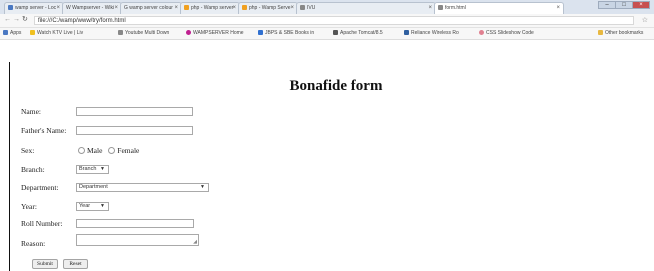 The height and width of the screenshot is (271, 654). Describe the element at coordinates (624, 5) in the screenshot. I see `maximize-button: □` at that location.